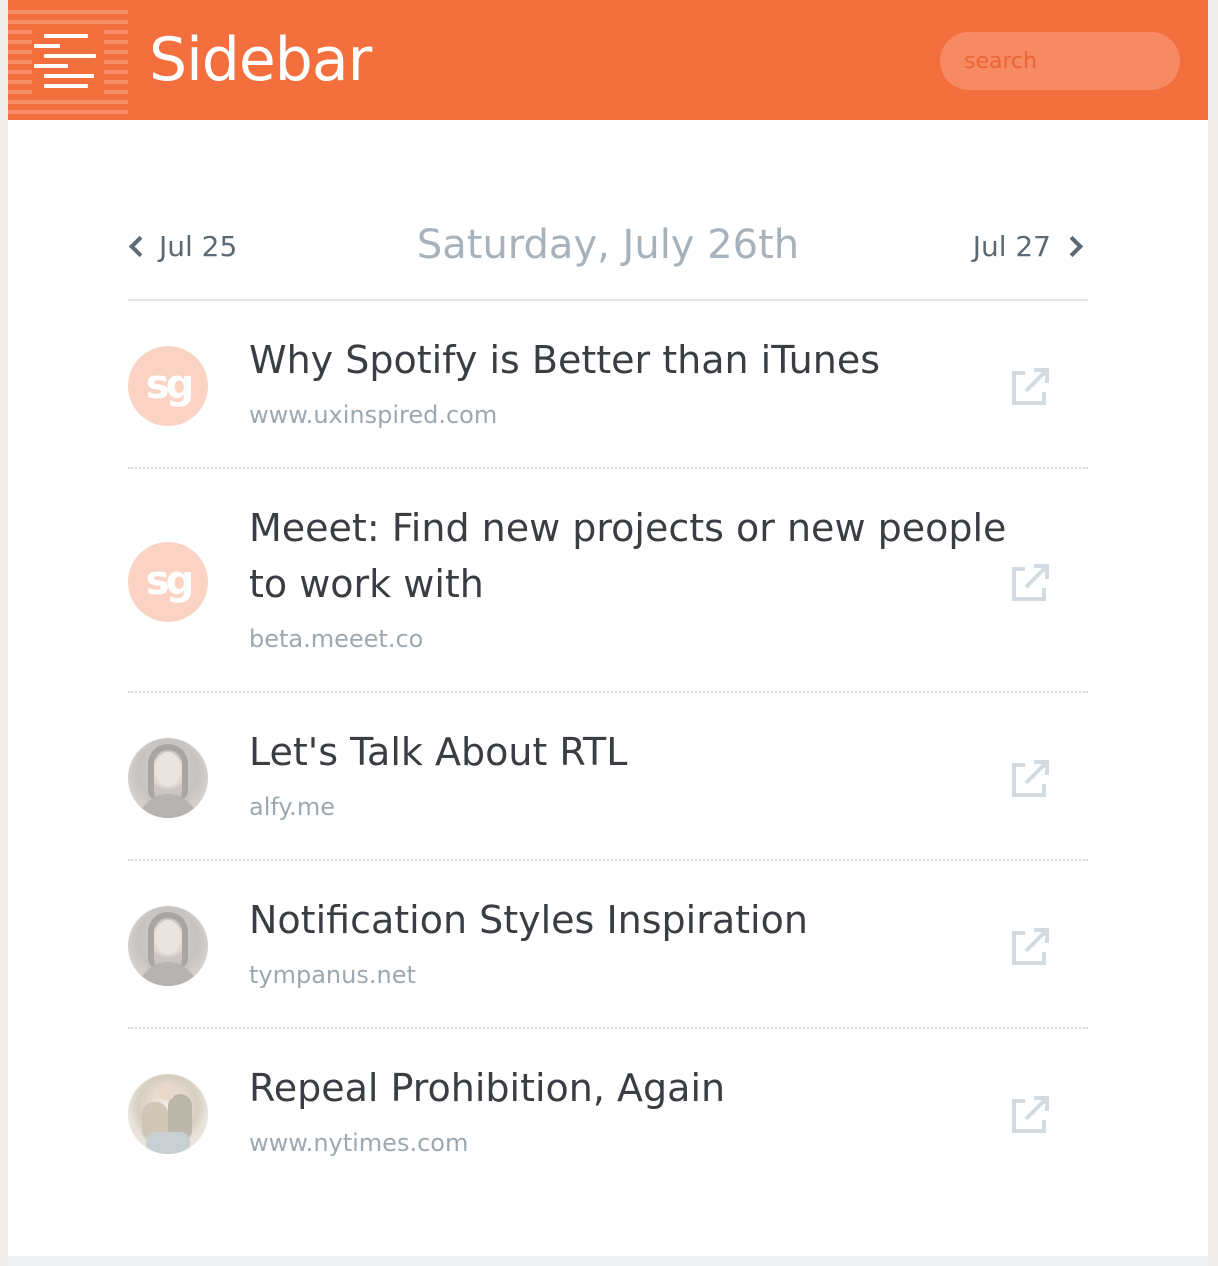 The image size is (1218, 1266). I want to click on chevron-right-icon, so click(1072, 246).